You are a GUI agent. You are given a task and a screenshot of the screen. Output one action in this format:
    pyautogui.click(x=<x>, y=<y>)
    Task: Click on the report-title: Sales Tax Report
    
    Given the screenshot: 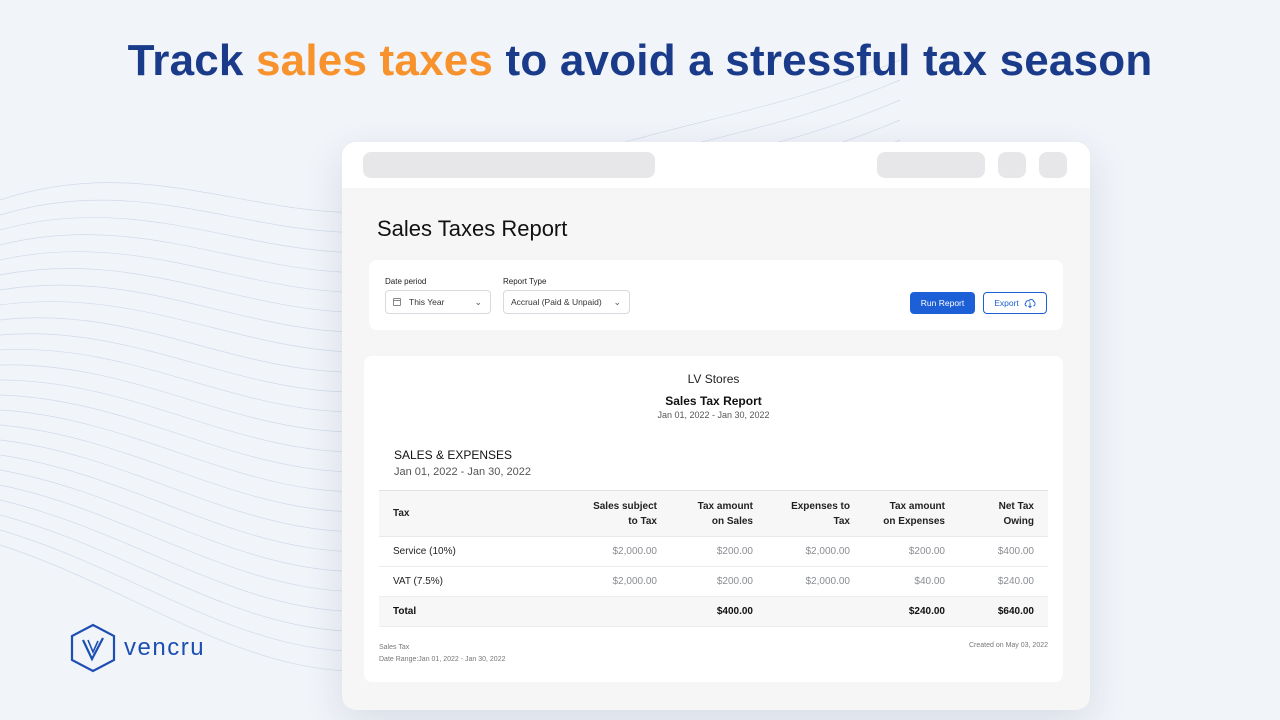 What is the action you would take?
    pyautogui.click(x=713, y=401)
    